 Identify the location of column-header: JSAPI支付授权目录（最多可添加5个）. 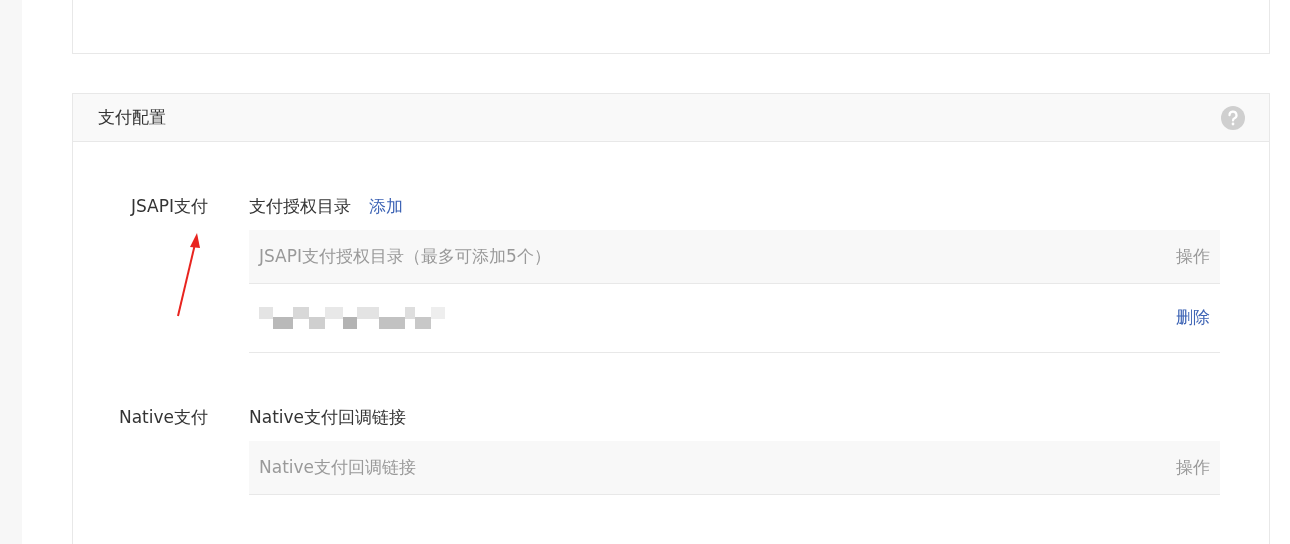
(405, 256).